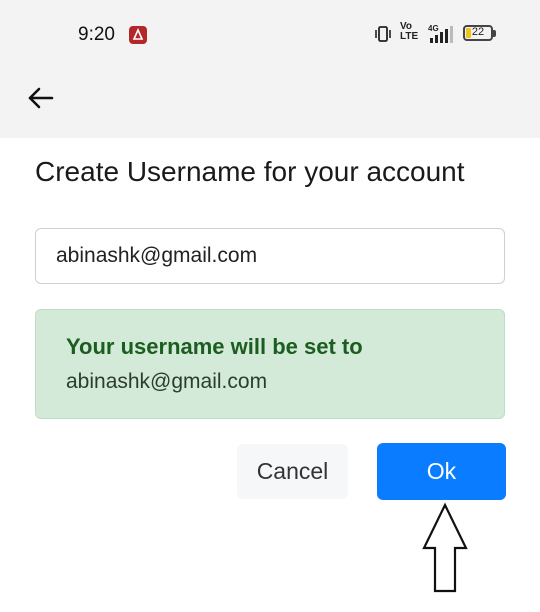 Image resolution: width=540 pixels, height=612 pixels. I want to click on battery-level: 22, so click(478, 32).